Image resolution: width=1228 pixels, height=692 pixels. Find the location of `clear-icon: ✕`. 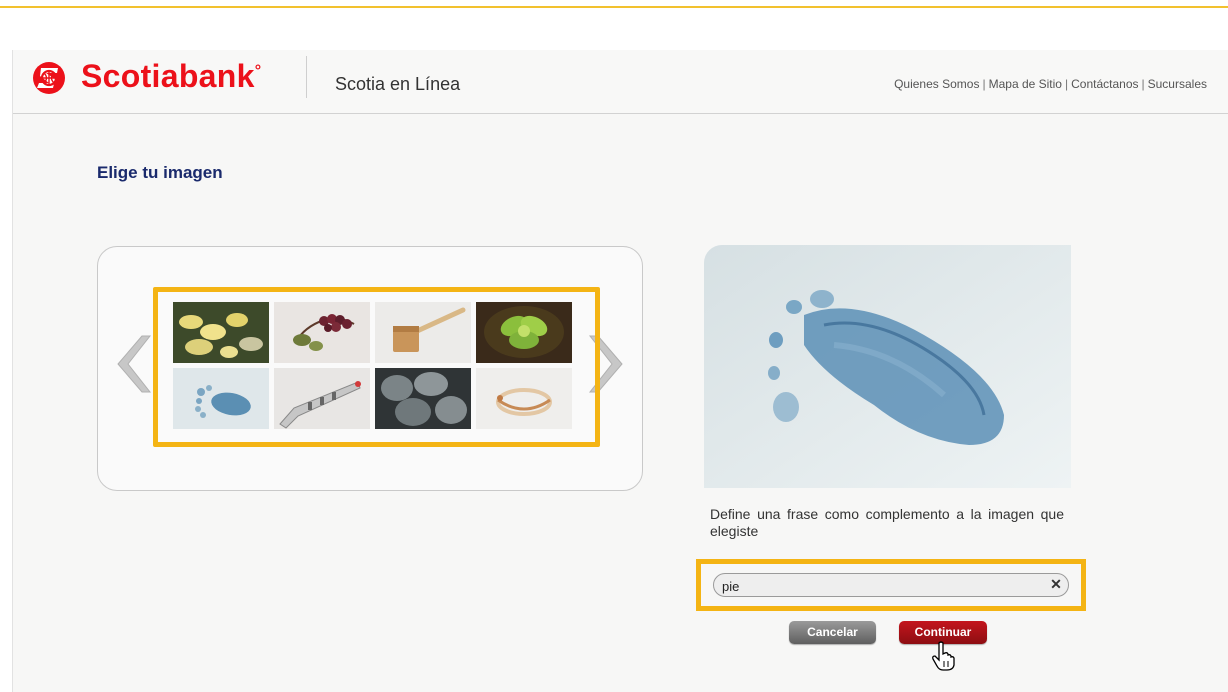

clear-icon: ✕ is located at coordinates (1056, 584).